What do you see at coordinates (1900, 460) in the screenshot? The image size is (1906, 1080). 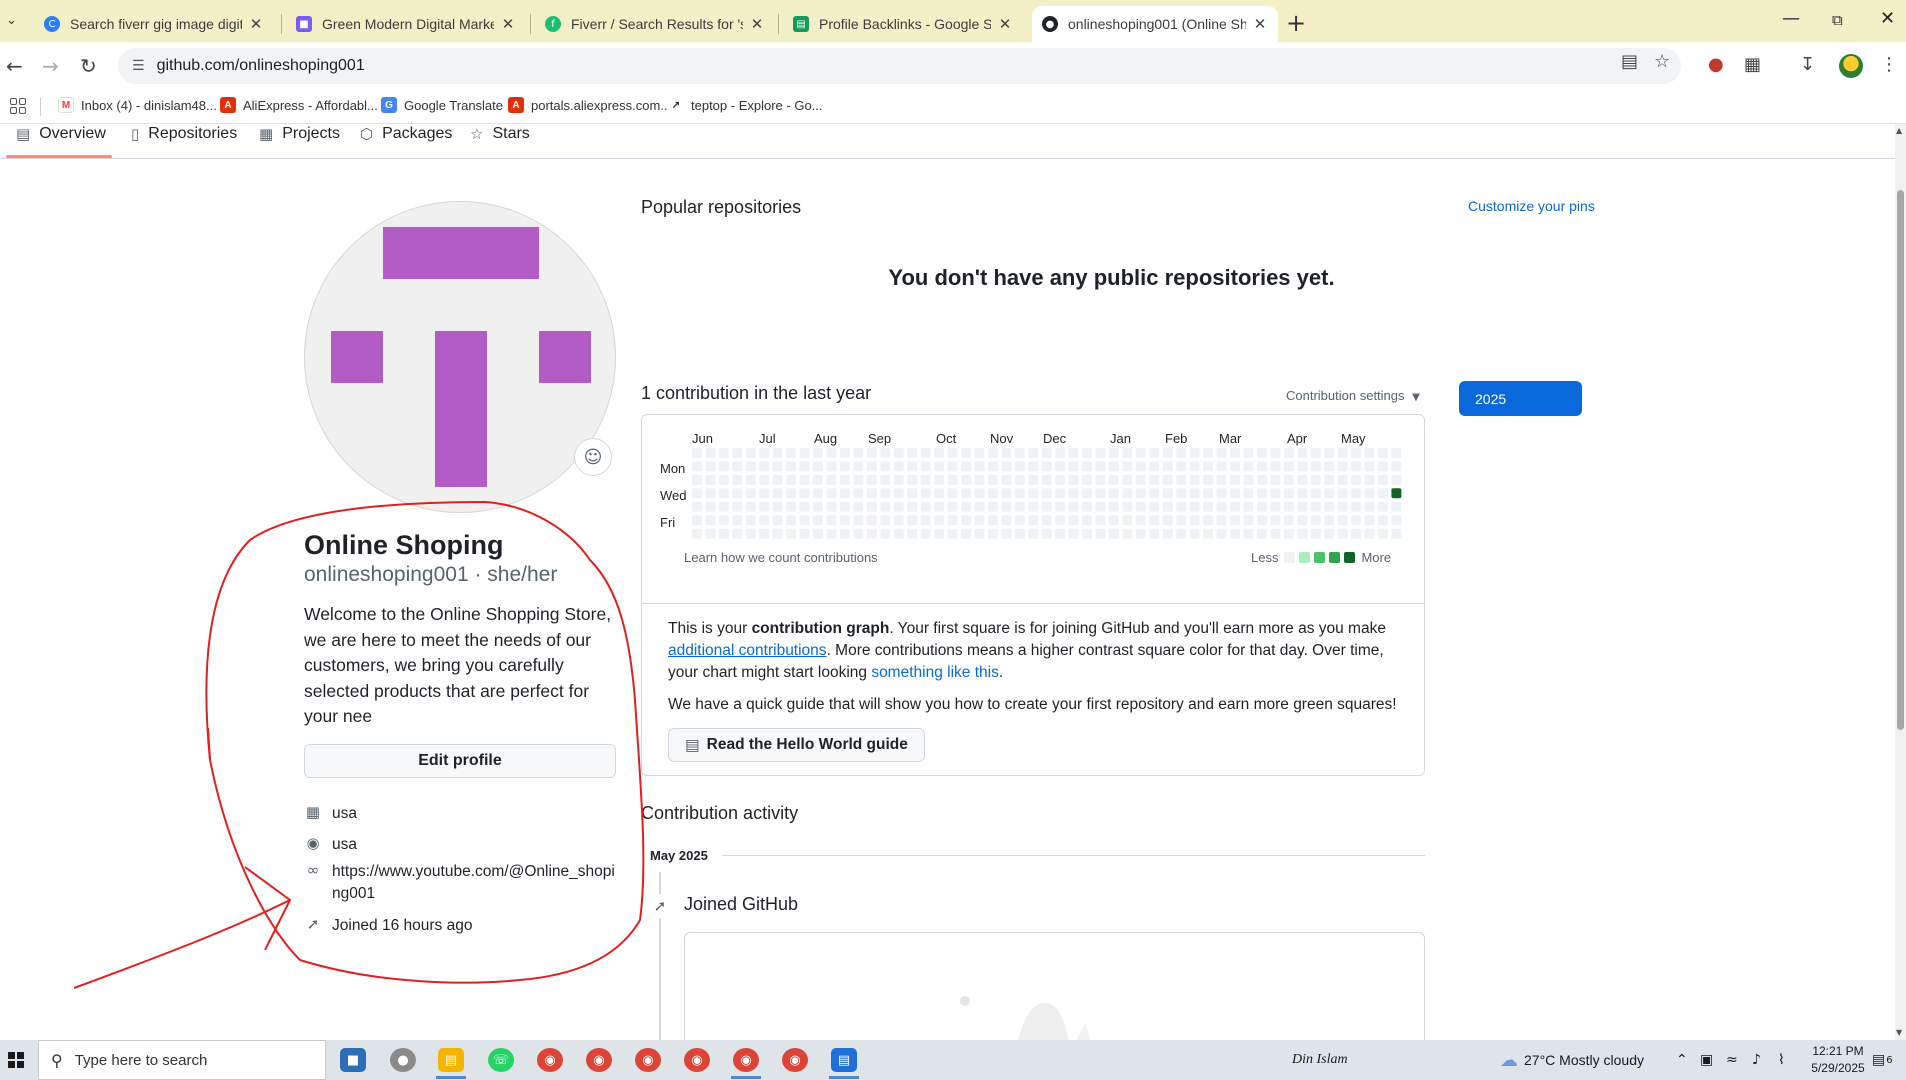 I see `scrollbar-thumb` at bounding box center [1900, 460].